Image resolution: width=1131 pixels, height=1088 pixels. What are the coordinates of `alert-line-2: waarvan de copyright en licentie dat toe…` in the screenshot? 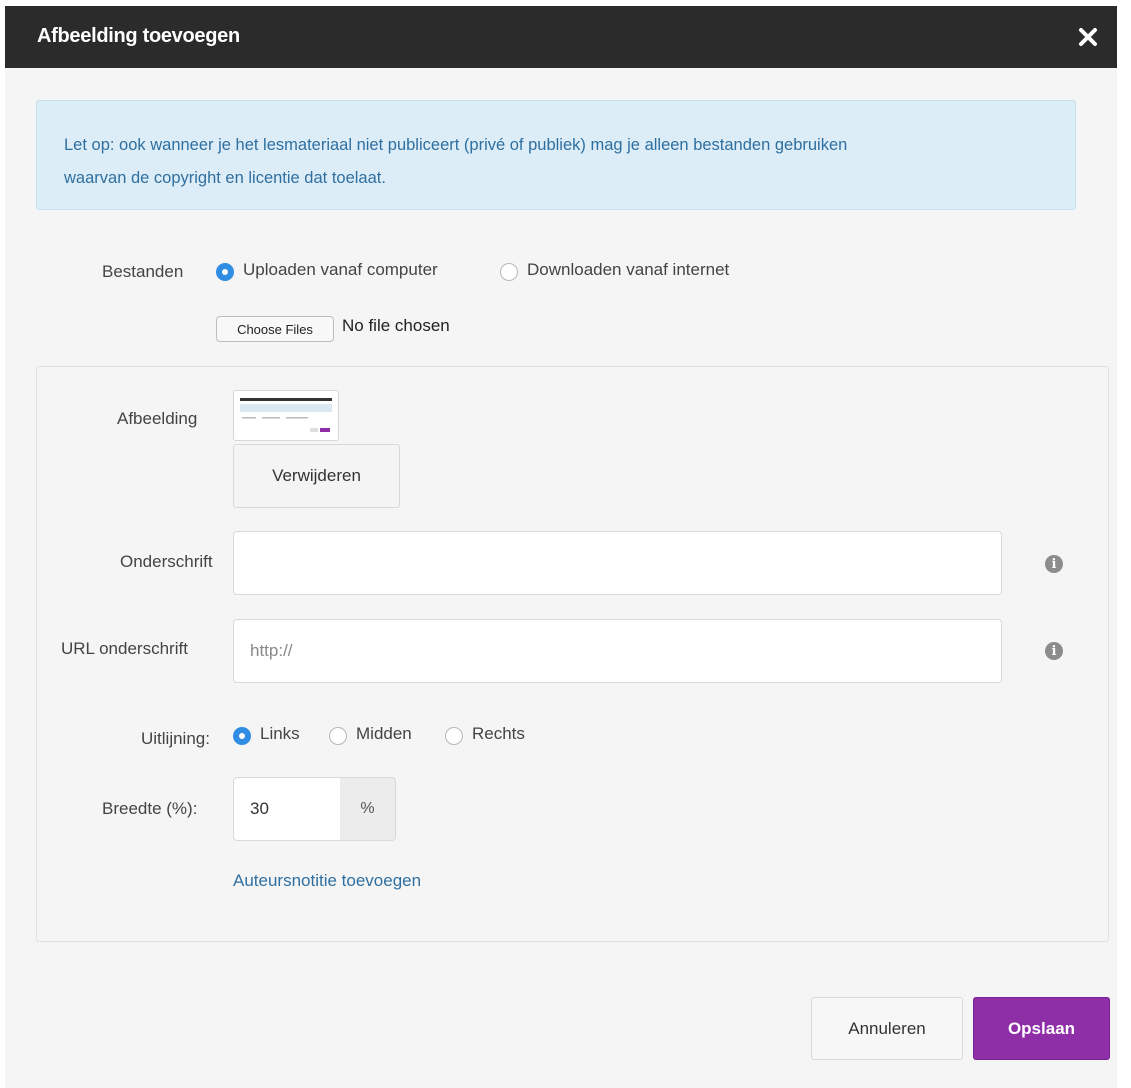 It's located at (225, 178).